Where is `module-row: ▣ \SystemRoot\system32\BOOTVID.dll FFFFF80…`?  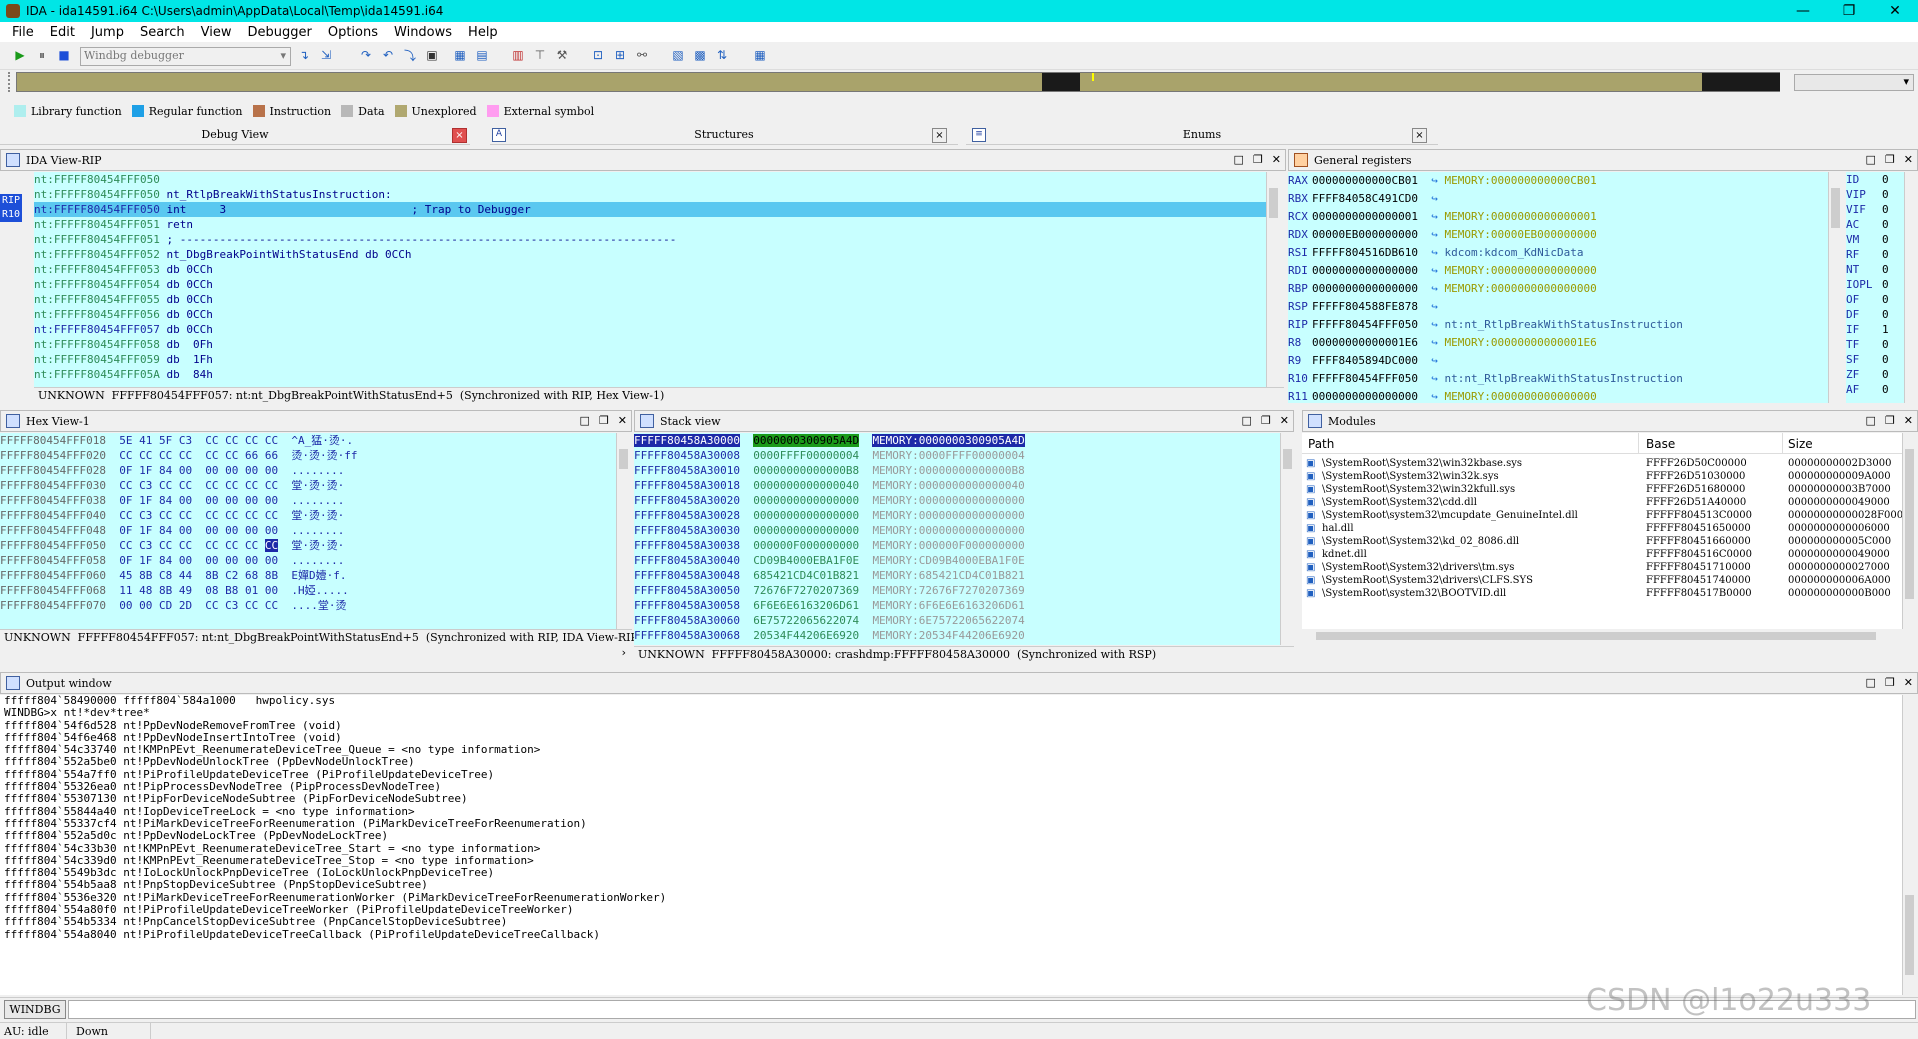 module-row: ▣ \SystemRoot\system32\BOOTVID.dll FFFFF80… is located at coordinates (1602, 593).